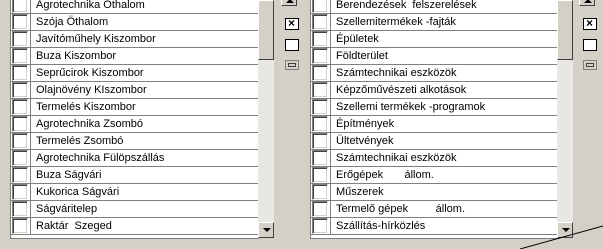 The height and width of the screenshot is (249, 603). I want to click on list-item: Képzőművészeti alkotások, so click(434, 90).